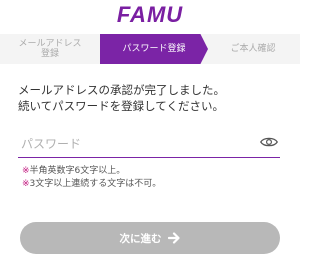  I want to click on step-password-registration-active: パスワード登録, so click(154, 49).